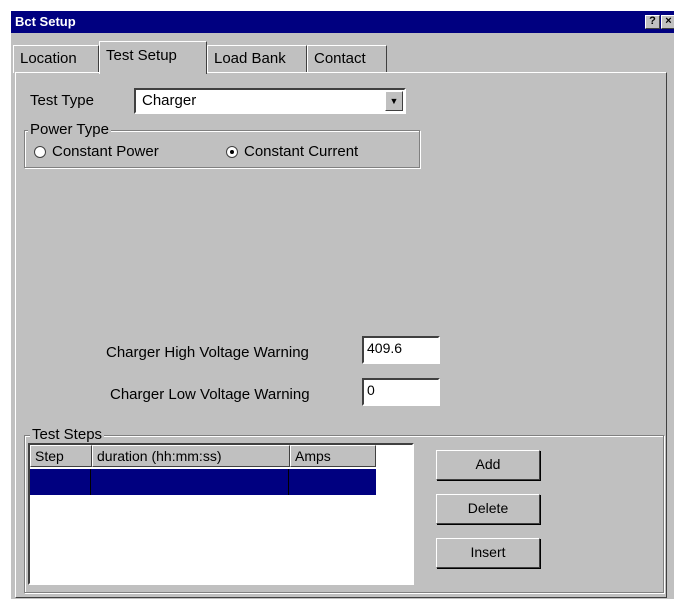 This screenshot has width=674, height=599. Describe the element at coordinates (62, 100) in the screenshot. I see `test-type-label: Test Type` at that location.